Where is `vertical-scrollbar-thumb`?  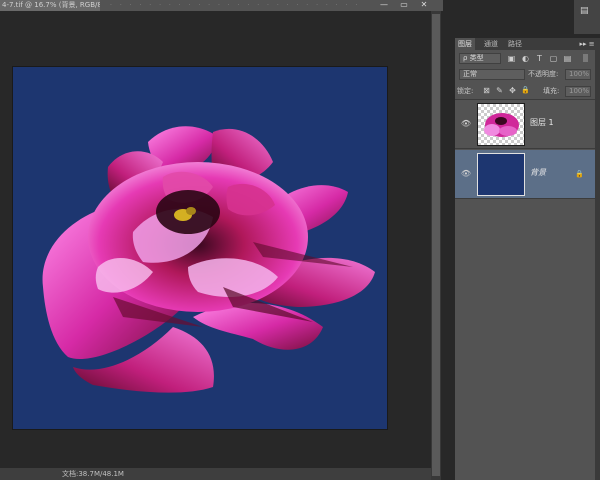
vertical-scrollbar-thumb is located at coordinates (436, 245).